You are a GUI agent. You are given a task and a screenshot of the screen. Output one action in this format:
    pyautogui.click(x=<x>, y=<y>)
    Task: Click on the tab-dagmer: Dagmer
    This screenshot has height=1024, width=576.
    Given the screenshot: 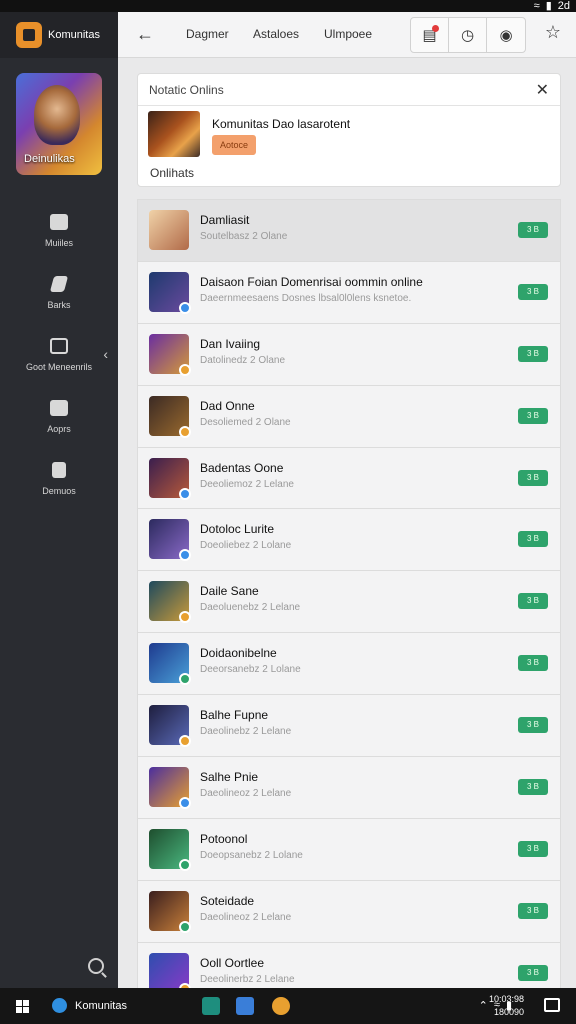 What is the action you would take?
    pyautogui.click(x=207, y=34)
    